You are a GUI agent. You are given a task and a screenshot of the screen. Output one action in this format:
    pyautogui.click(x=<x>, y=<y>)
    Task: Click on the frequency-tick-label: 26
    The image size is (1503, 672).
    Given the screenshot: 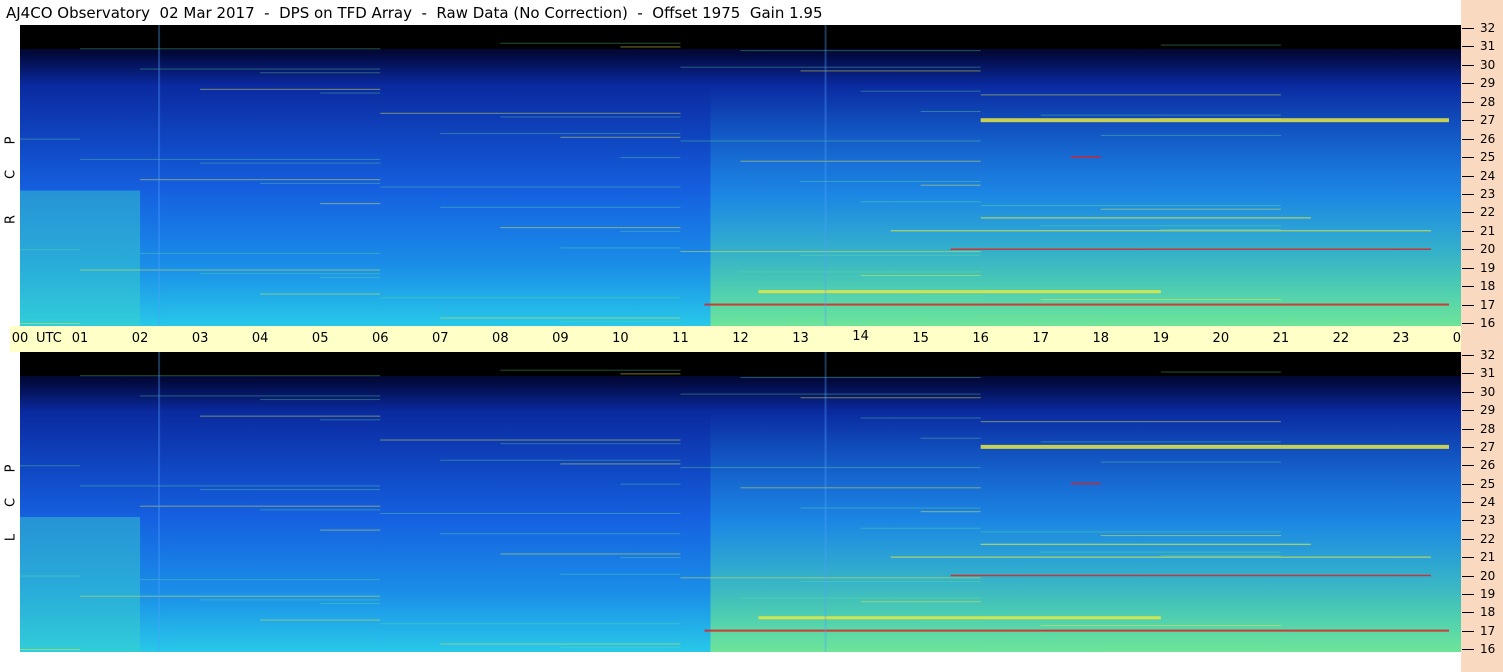 What is the action you would take?
    pyautogui.click(x=1488, y=138)
    